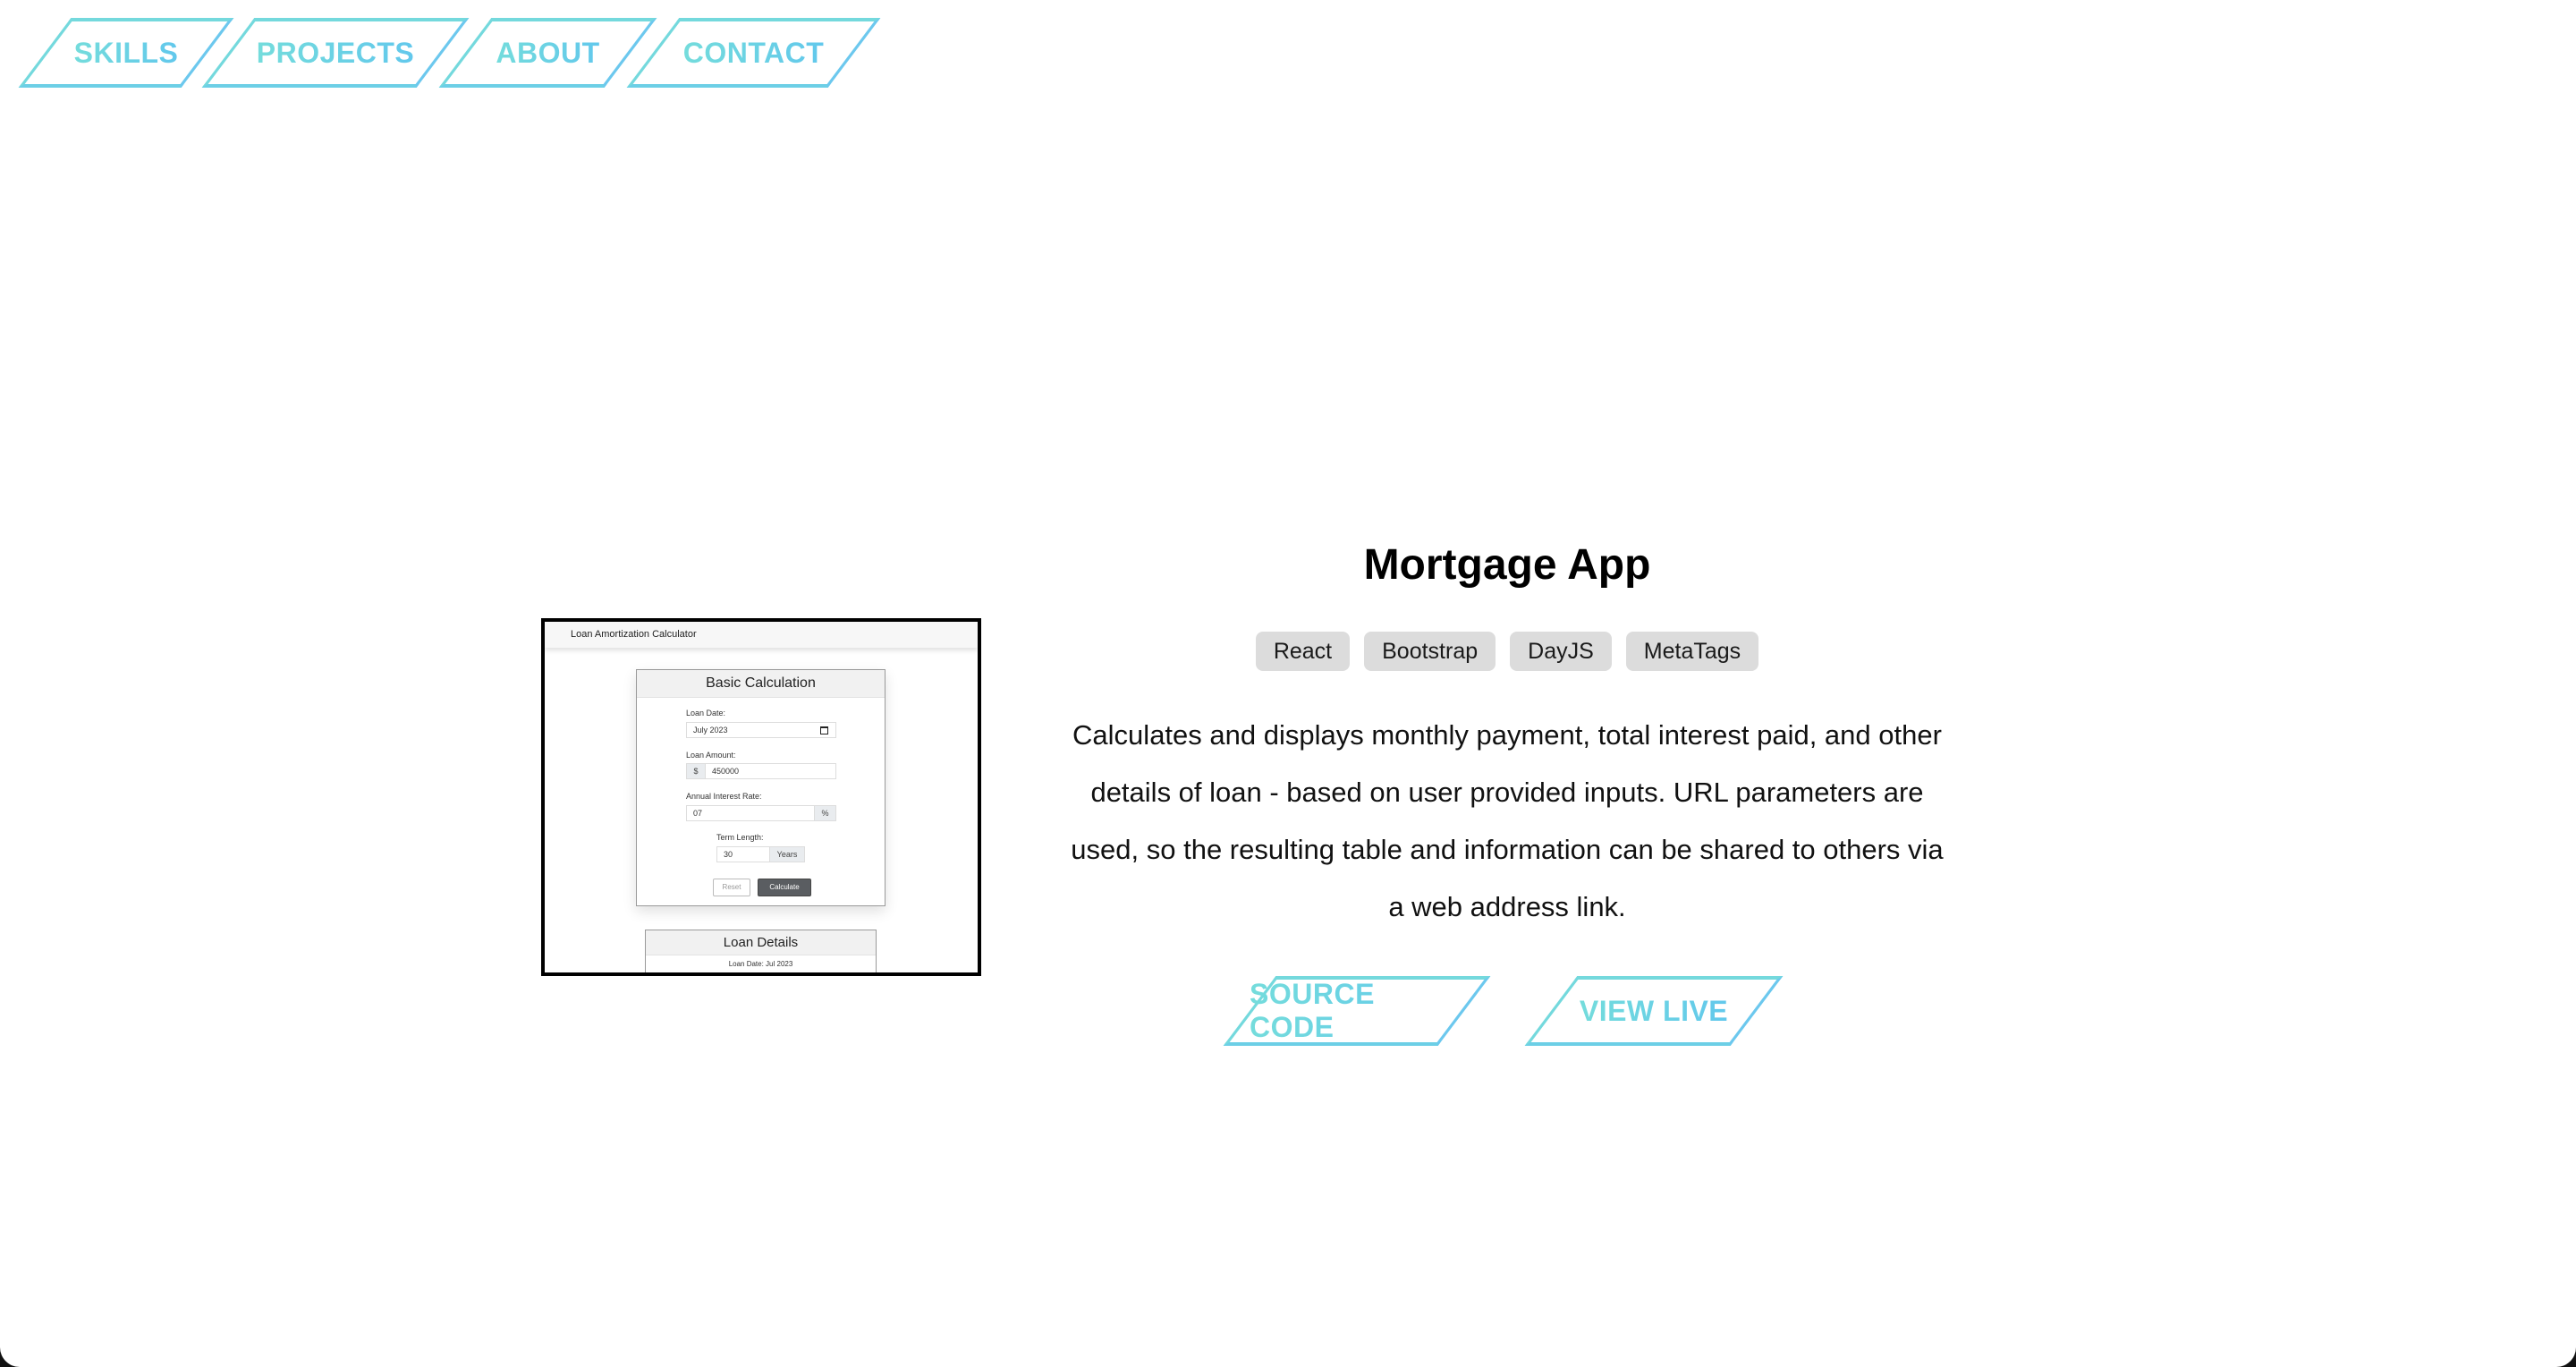 This screenshot has height=1367, width=2576. What do you see at coordinates (1507, 651) in the screenshot?
I see `tech-tags: React Bootstrap DayJS MetaTags` at bounding box center [1507, 651].